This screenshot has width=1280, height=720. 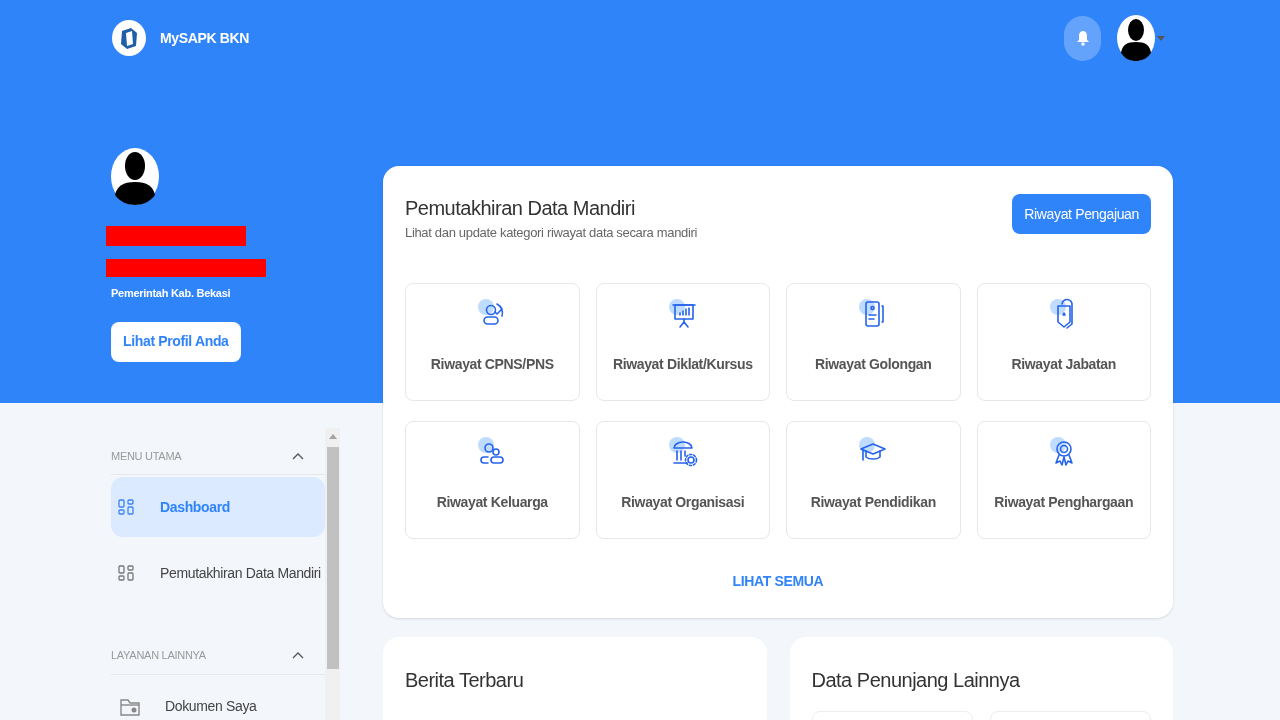 What do you see at coordinates (1063, 479) in the screenshot?
I see `category-card: Riwayat Penghargaan` at bounding box center [1063, 479].